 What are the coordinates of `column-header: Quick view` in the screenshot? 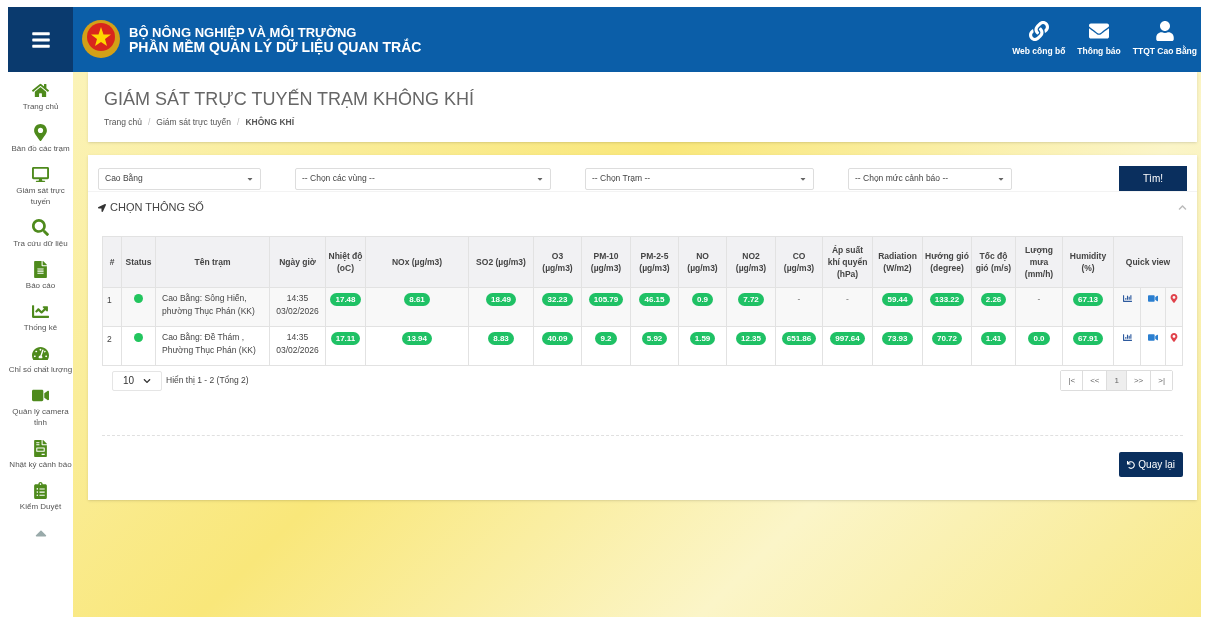 It's located at (1148, 262).